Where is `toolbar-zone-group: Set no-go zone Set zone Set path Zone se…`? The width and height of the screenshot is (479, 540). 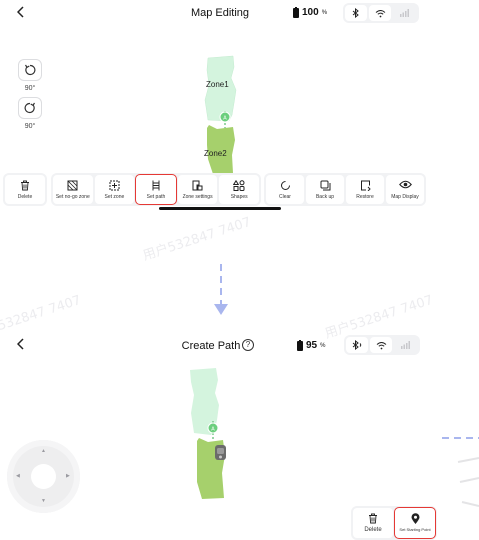 toolbar-zone-group: Set no-go zone Set zone Set path Zone se… is located at coordinates (156, 189).